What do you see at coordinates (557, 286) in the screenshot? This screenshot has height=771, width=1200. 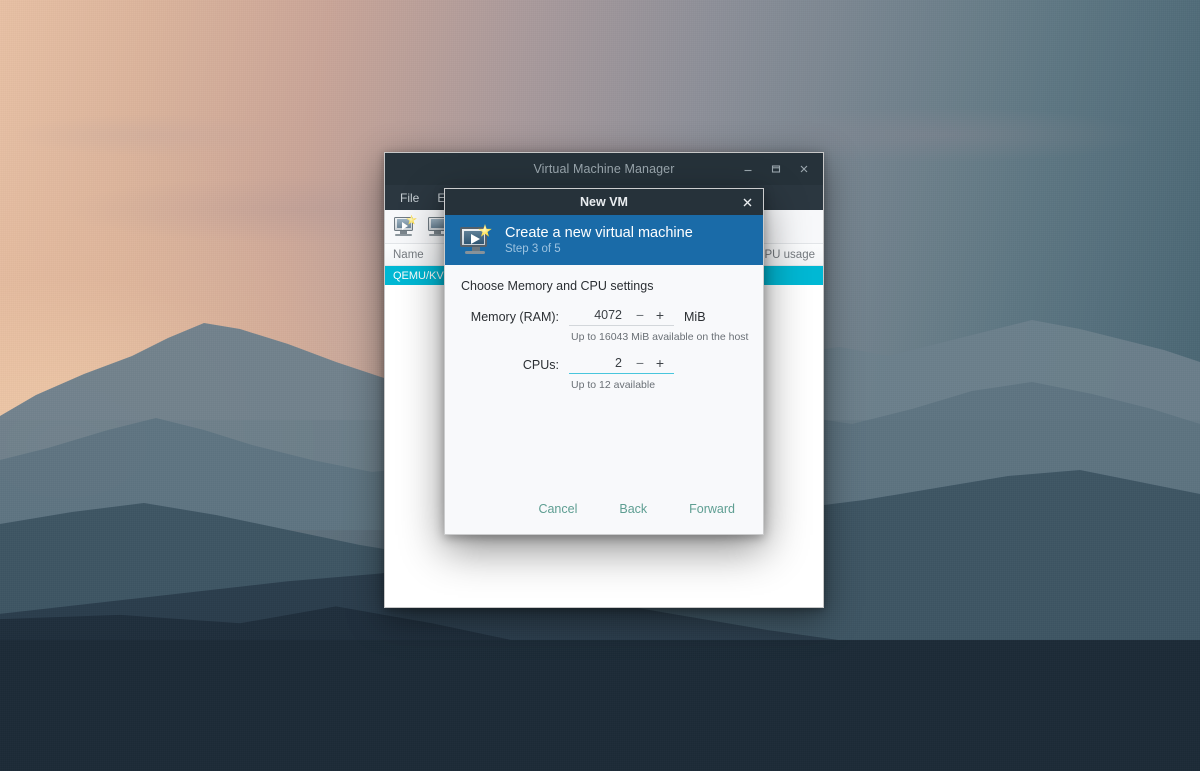 I see `section-label: Choose Memory and CPU settings` at bounding box center [557, 286].